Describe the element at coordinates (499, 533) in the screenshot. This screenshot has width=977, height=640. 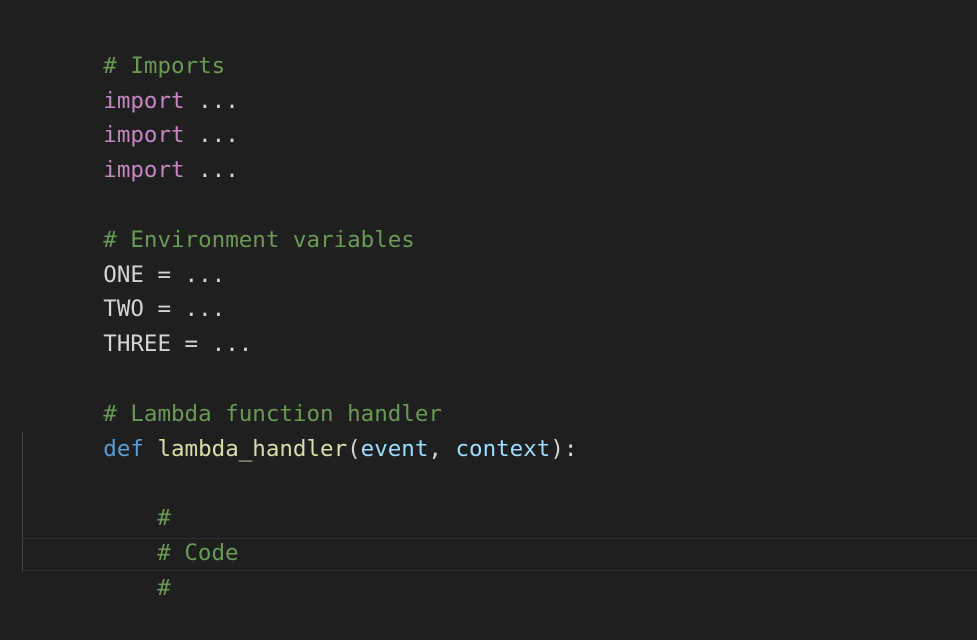
I see `code-line-15: # Code` at that location.